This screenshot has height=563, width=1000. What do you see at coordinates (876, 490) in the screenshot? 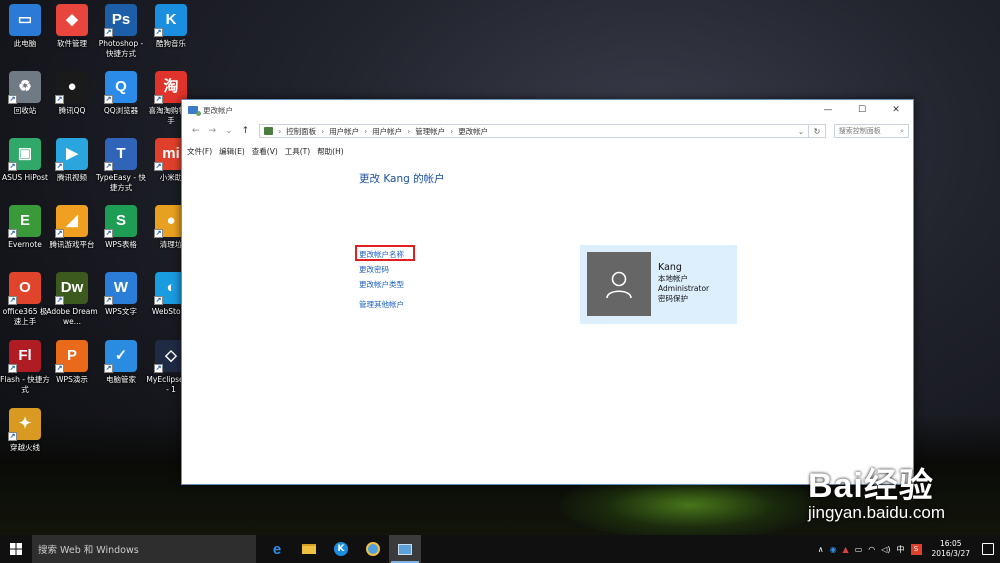
I see `baidu-watermark: Bai经验 jingyan.baidu.com` at bounding box center [876, 490].